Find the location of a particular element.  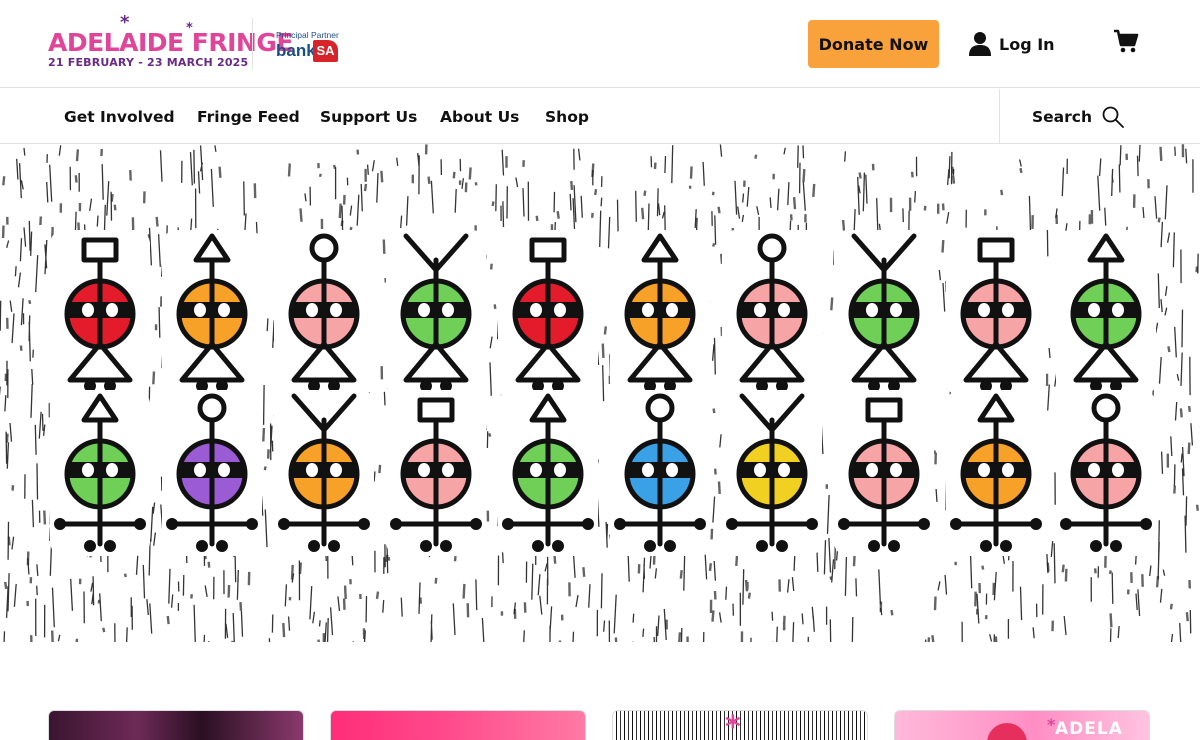

nav-item-about-us: About Us is located at coordinates (479, 116).